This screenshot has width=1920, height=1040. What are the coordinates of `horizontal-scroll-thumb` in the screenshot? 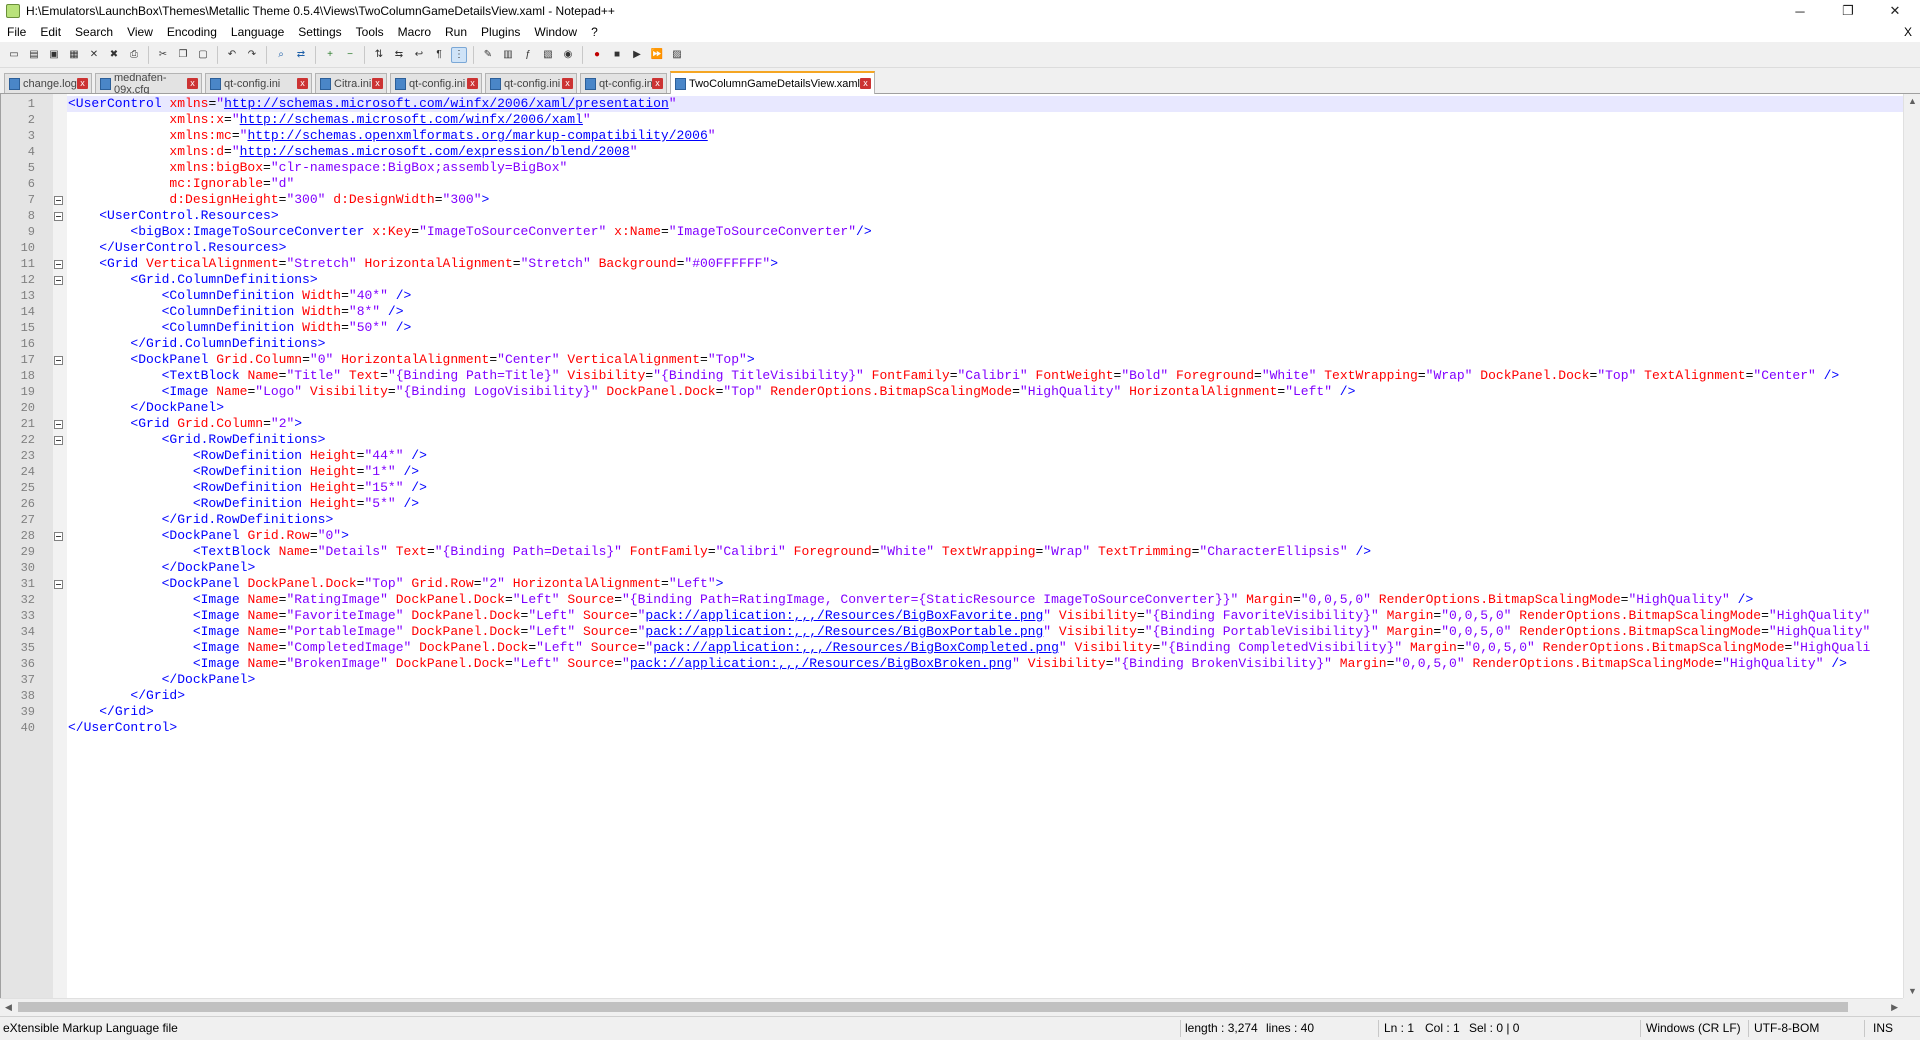 It's located at (933, 1007).